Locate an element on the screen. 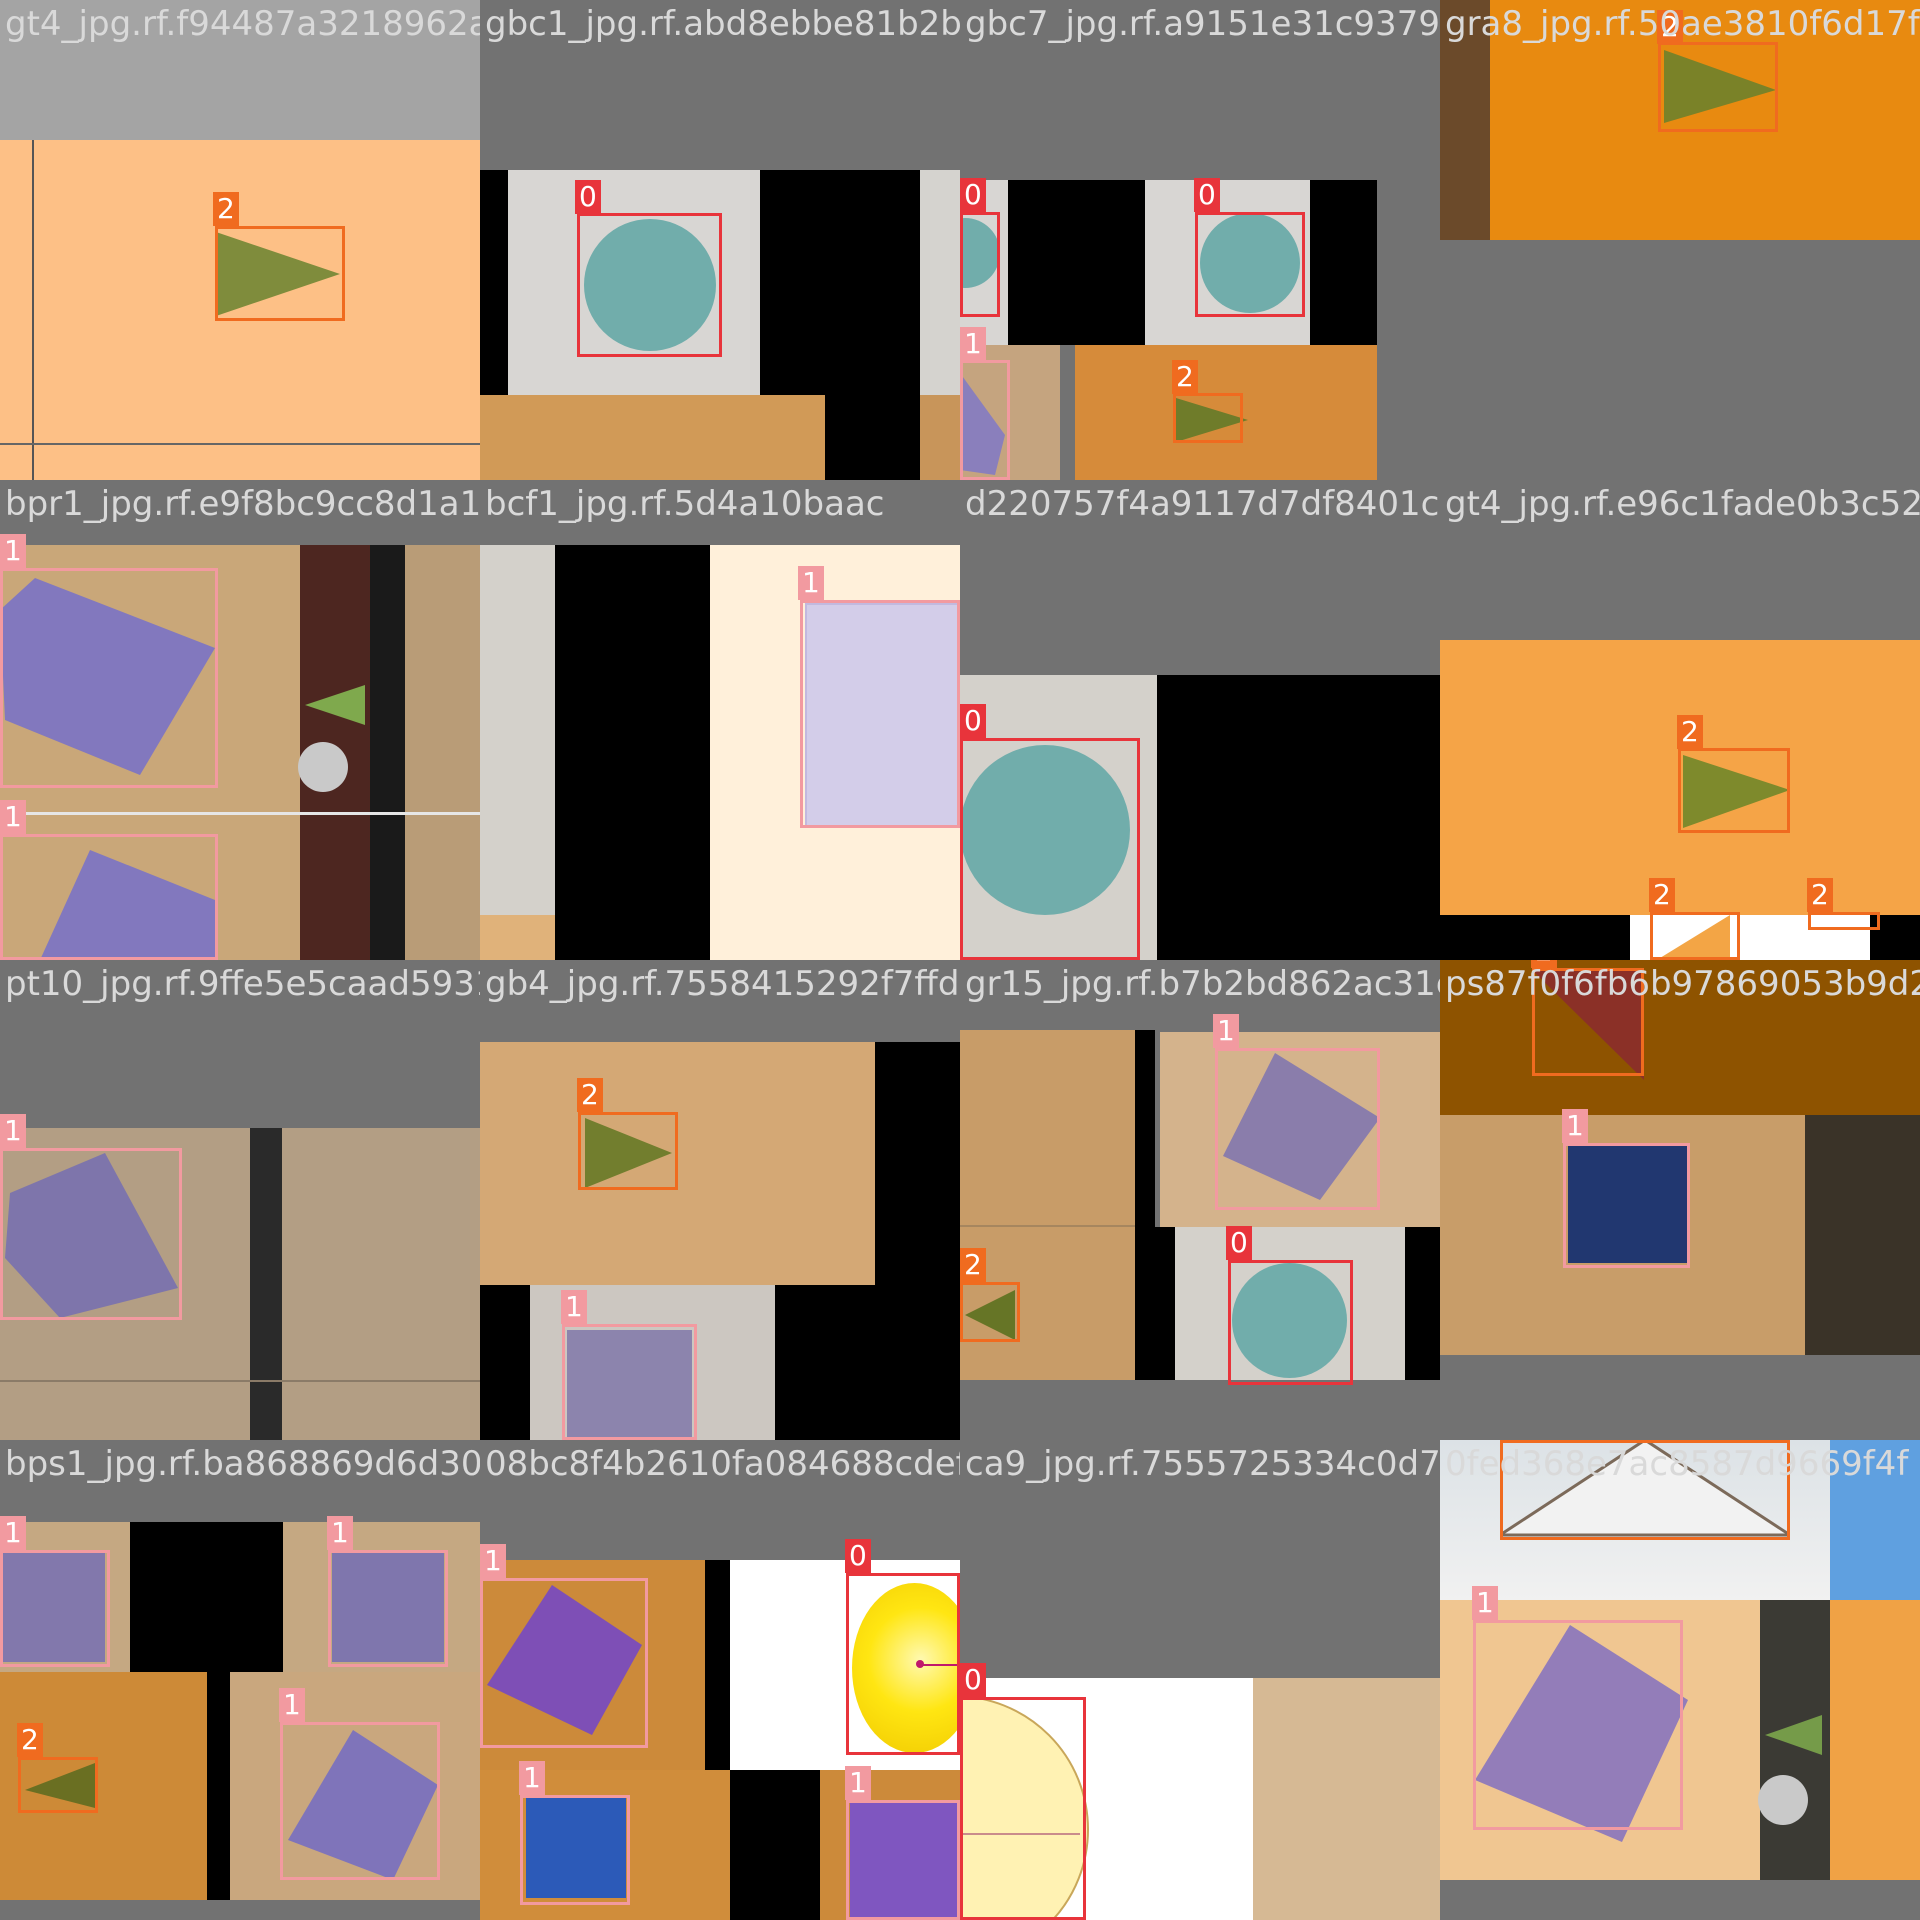 The height and width of the screenshot is (1920, 1920). image-tile: 2 gt4_jpg.rf.f94487a3218962a is located at coordinates (240, 240).